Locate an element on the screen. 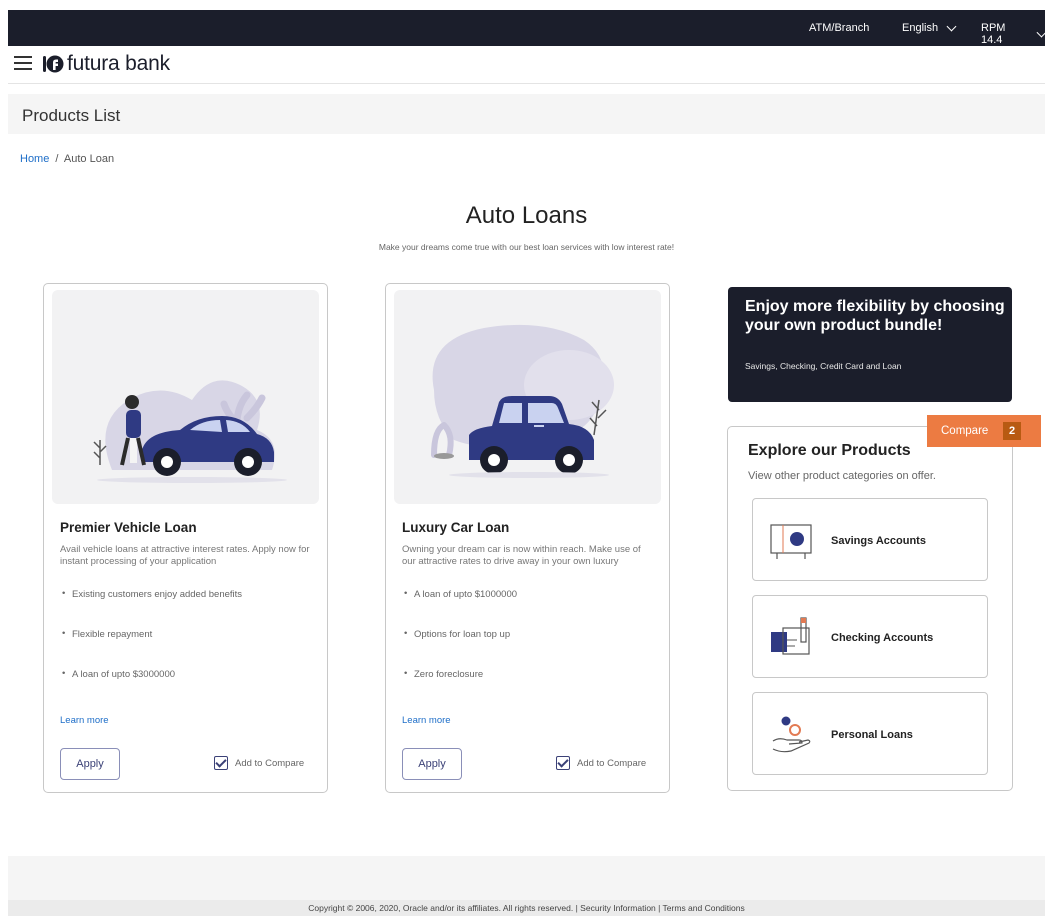  section-title: Auto Loans is located at coordinates (526, 215).